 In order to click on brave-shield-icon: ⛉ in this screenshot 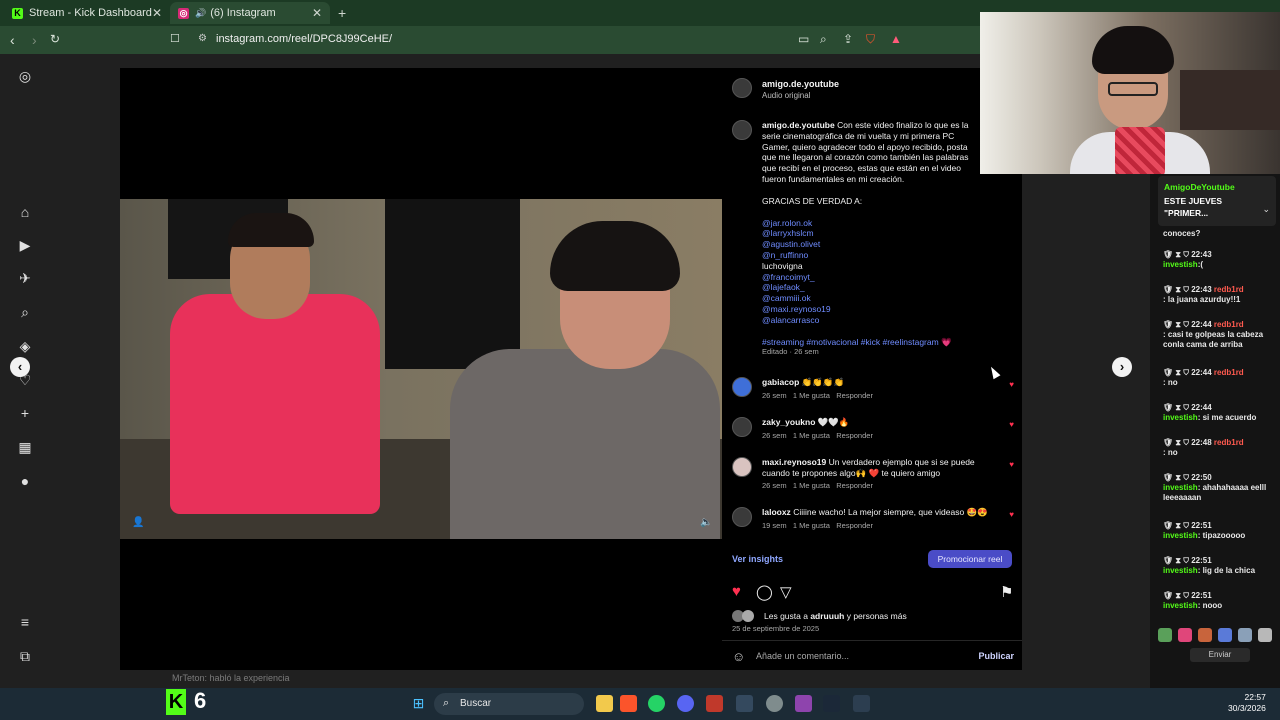, I will do `click(870, 39)`.